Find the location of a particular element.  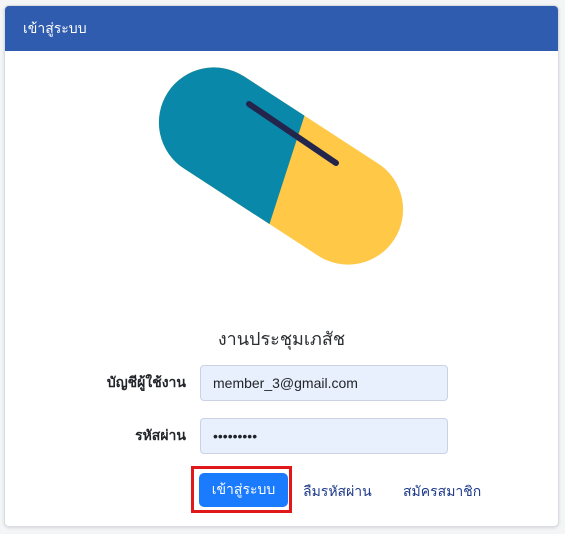

username-row: บัญชีผู้ใช้งาน is located at coordinates (281, 383).